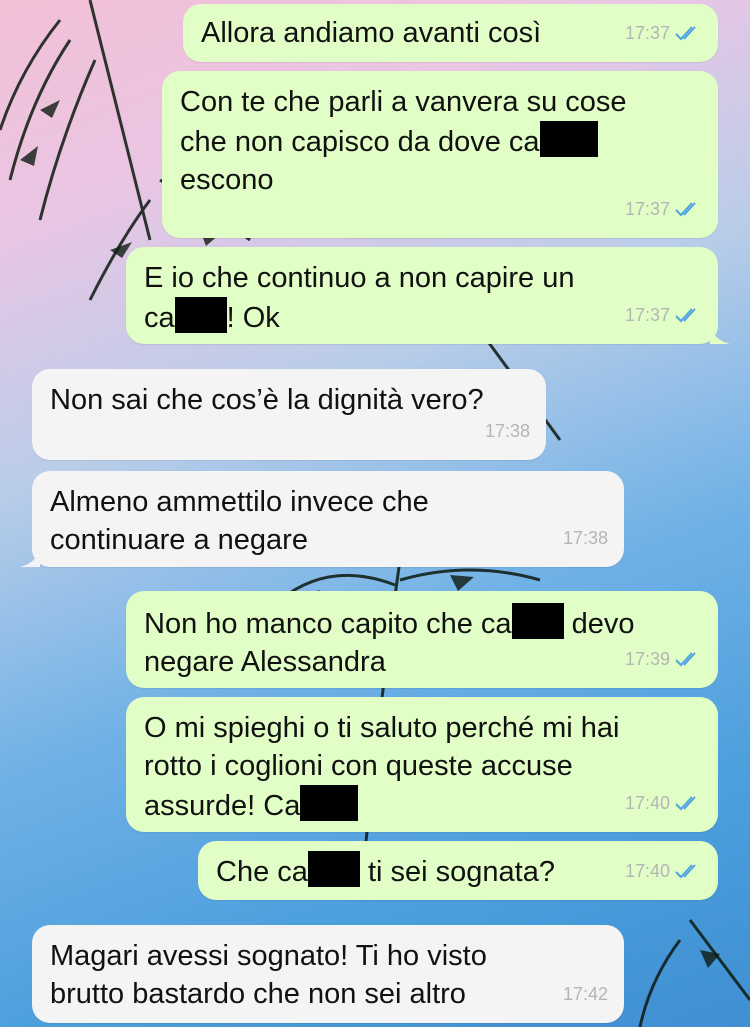 This screenshot has width=750, height=1027. What do you see at coordinates (227, 180) in the screenshot?
I see `message-text-segment: escono` at bounding box center [227, 180].